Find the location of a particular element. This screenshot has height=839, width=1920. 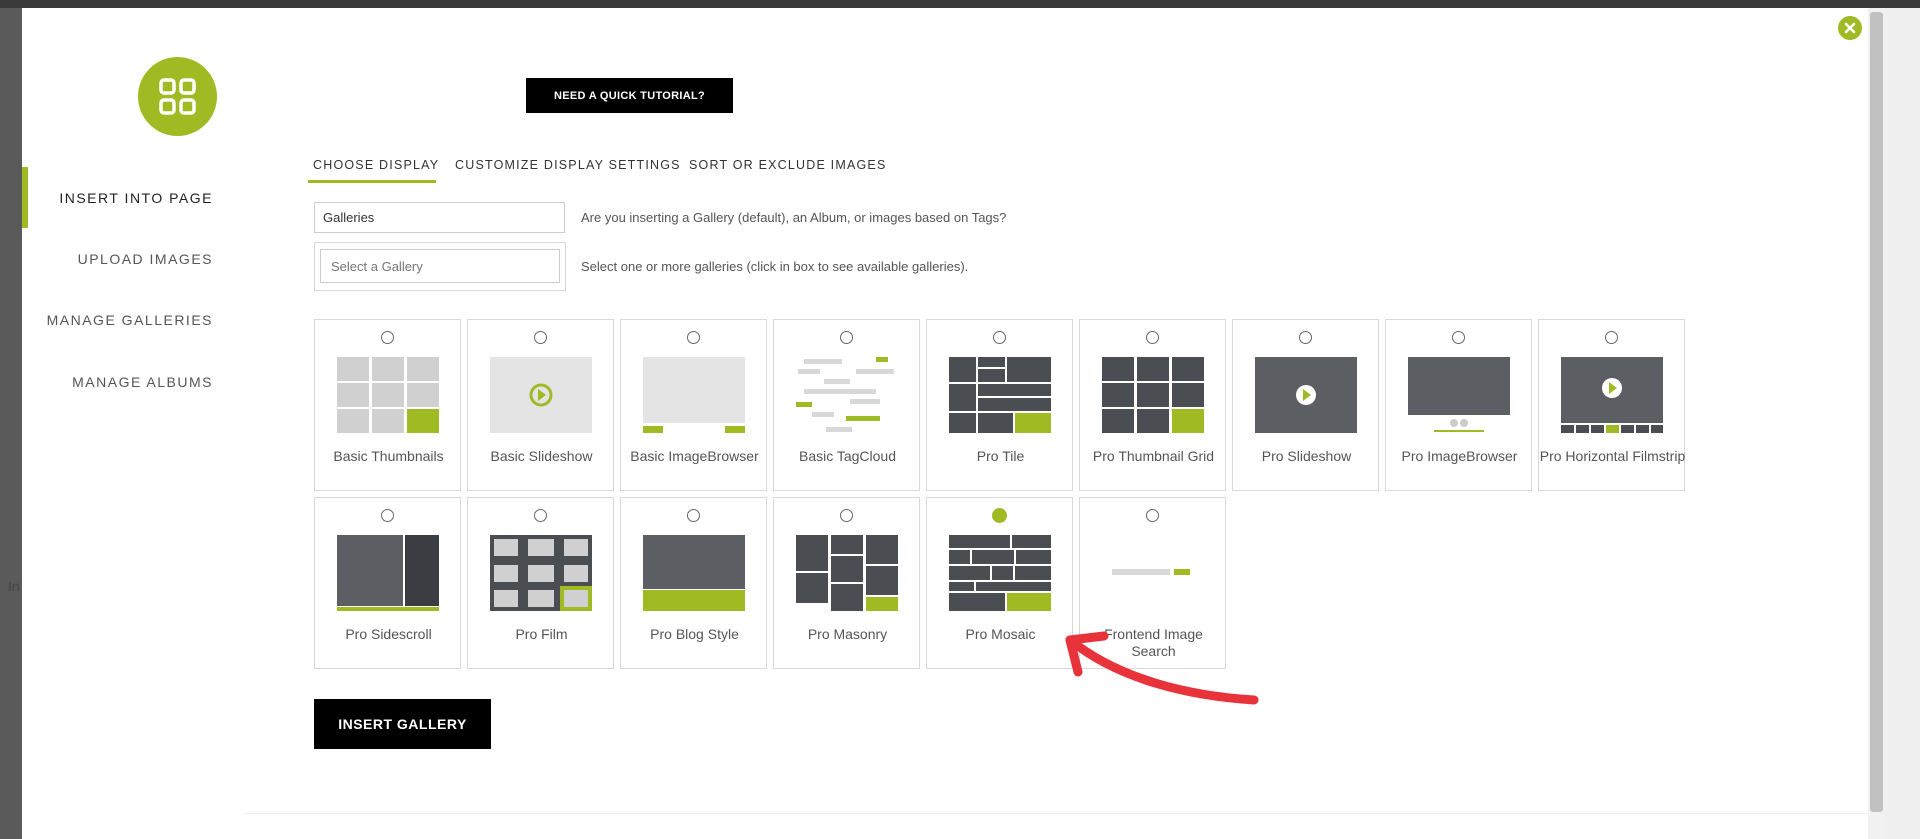

pro-slideshow-icon is located at coordinates (1306, 395).